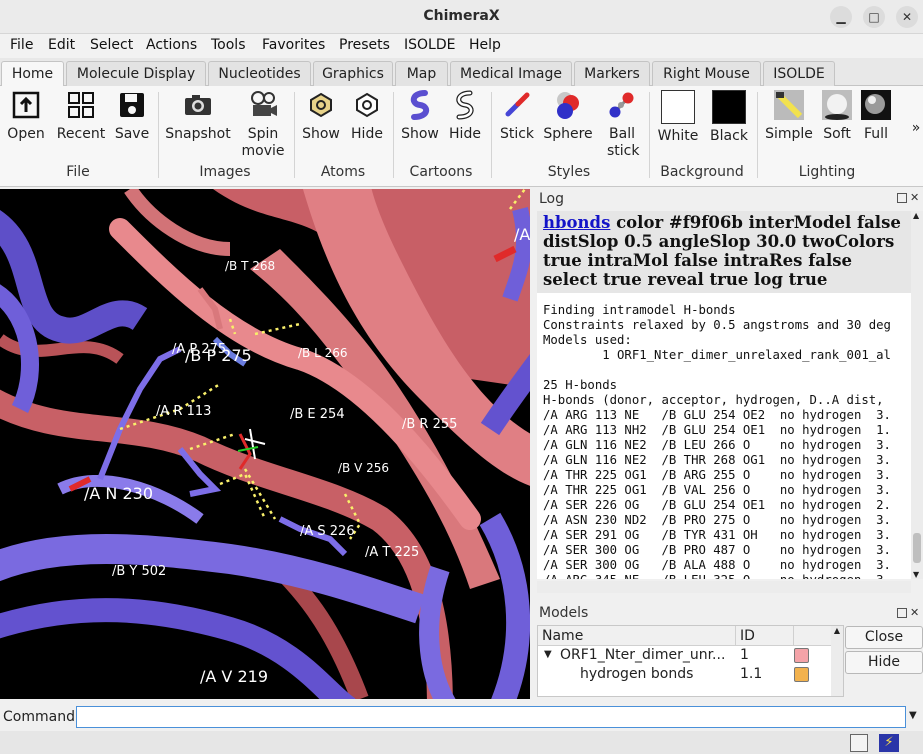  I want to click on tab-nucleotides: Nucleotides, so click(259, 73).